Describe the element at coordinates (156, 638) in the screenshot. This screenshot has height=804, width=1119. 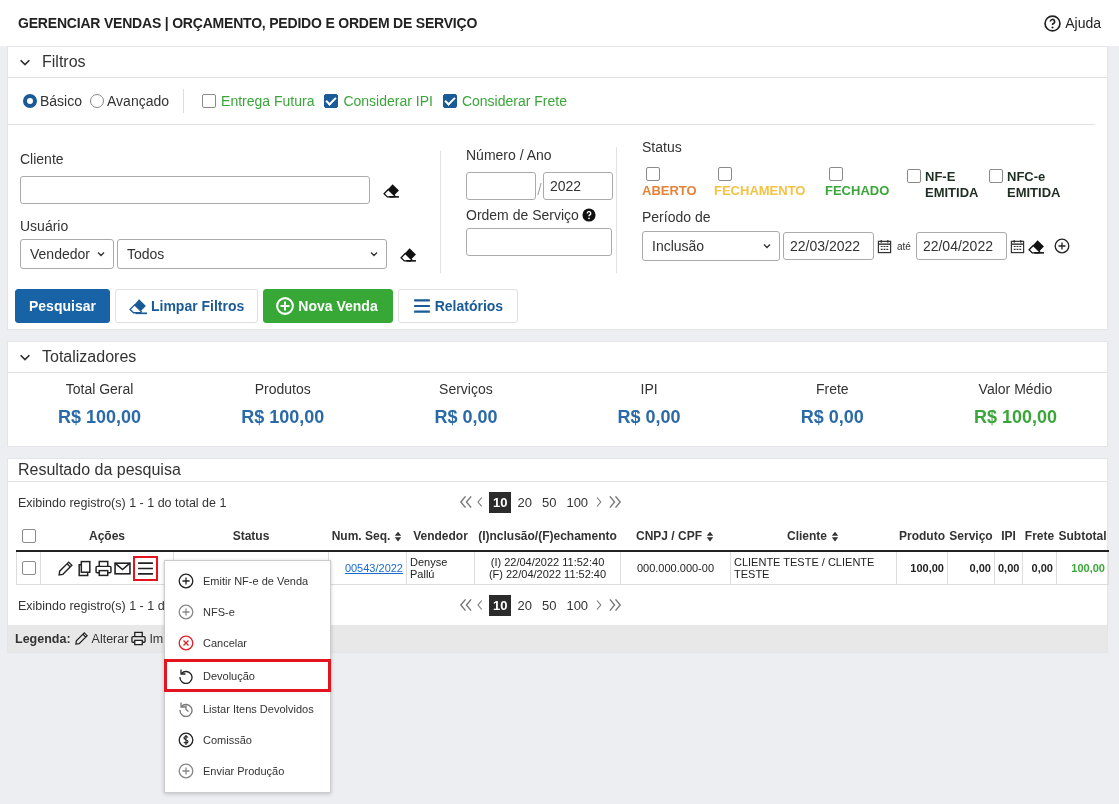
I see `legend-item: Im` at that location.